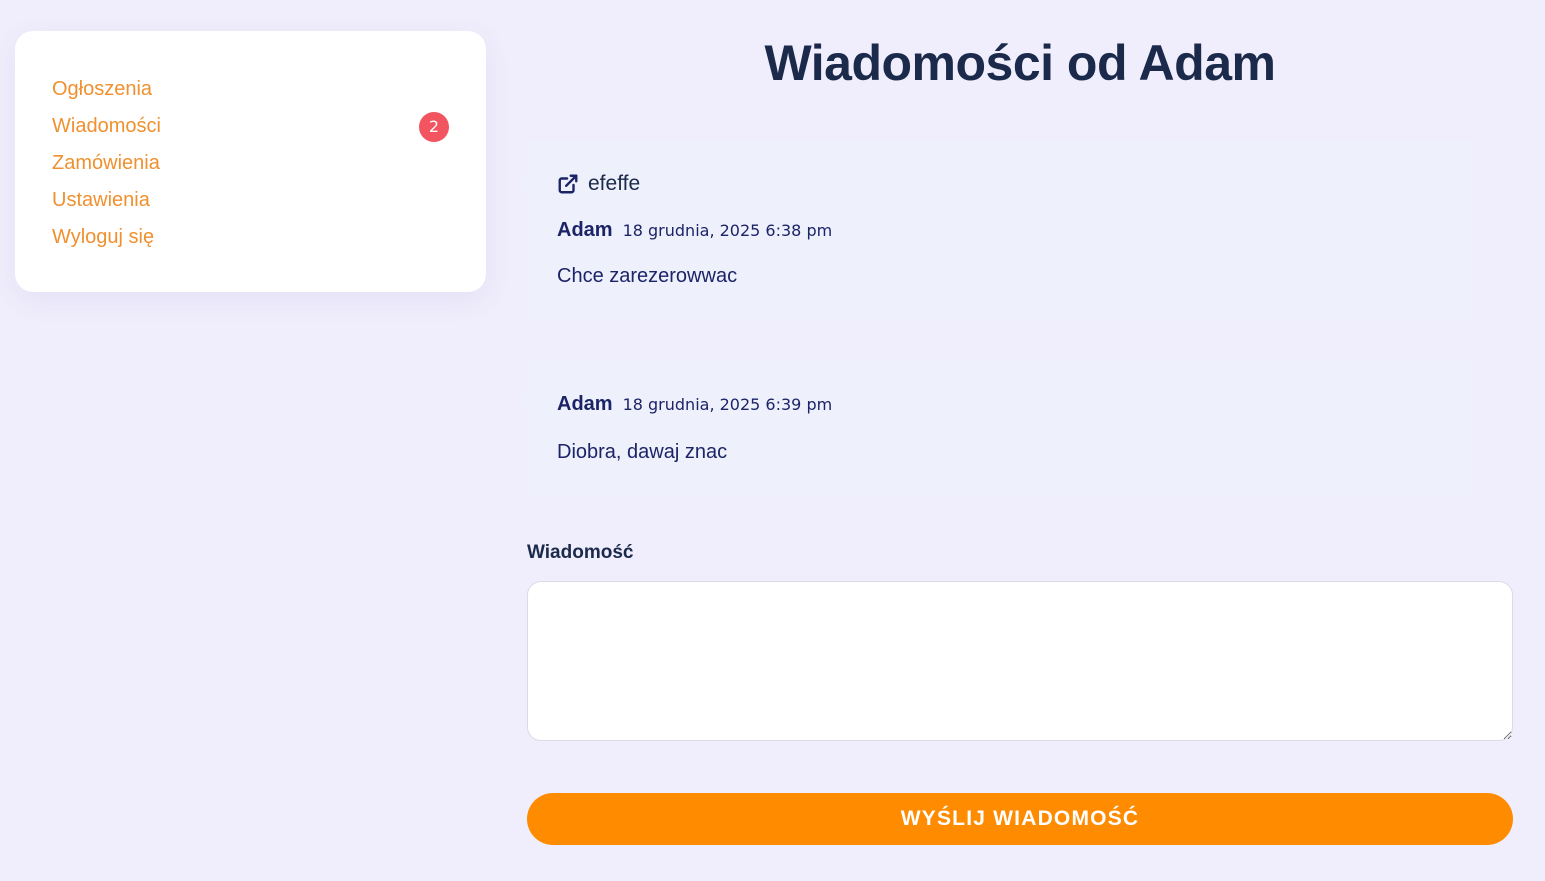  I want to click on message-meta: Adam 18 grudnia, 2025 6:39 pm, so click(694, 404).